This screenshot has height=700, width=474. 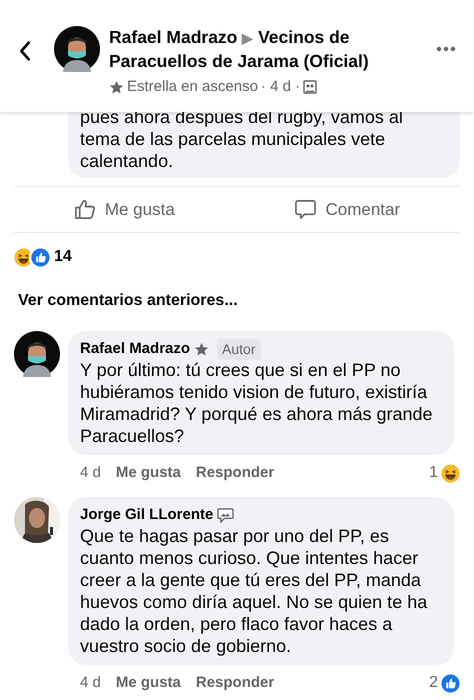 I want to click on comment-text: Que te hagas pasar por uno del PP, es cuanto menos curioso. Que intentes hacer creer a la gente que tú eres del PP, manda huevos como diría aquel. No se quien te ha dado la orden, pero flaco favor haces a vuestro socio de gobierno., so click(x=254, y=591).